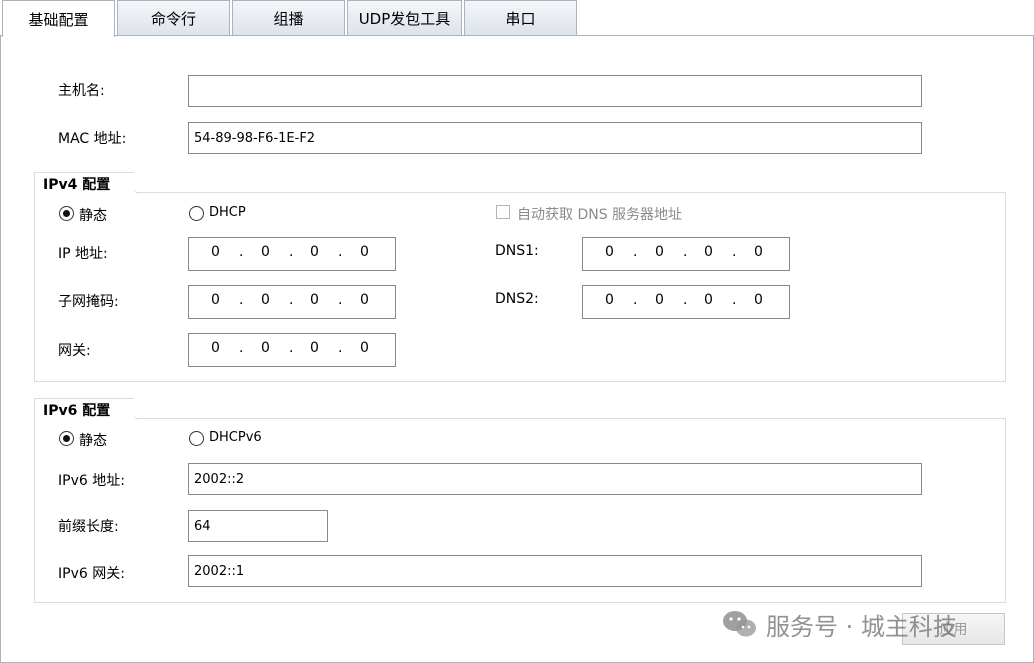 This screenshot has width=1034, height=663. I want to click on tab-multicast: 组播, so click(288, 18).